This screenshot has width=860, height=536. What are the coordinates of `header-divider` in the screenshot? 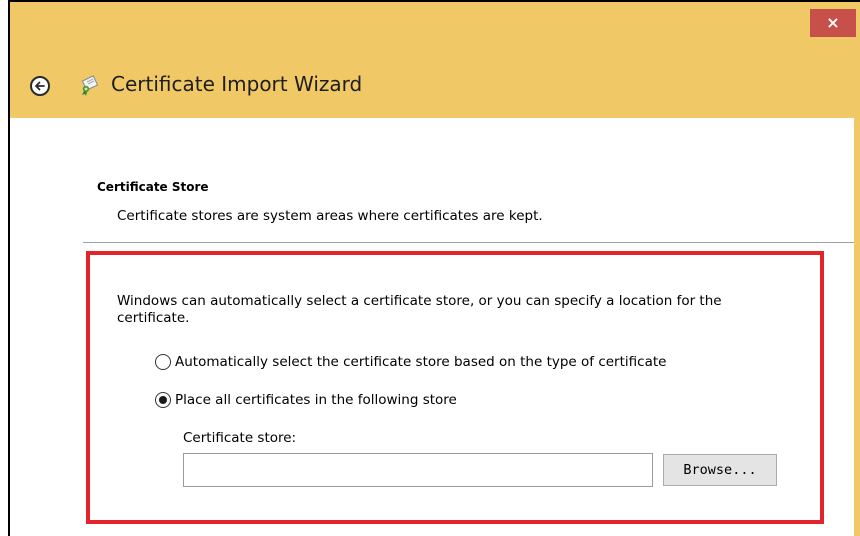 It's located at (468, 242).